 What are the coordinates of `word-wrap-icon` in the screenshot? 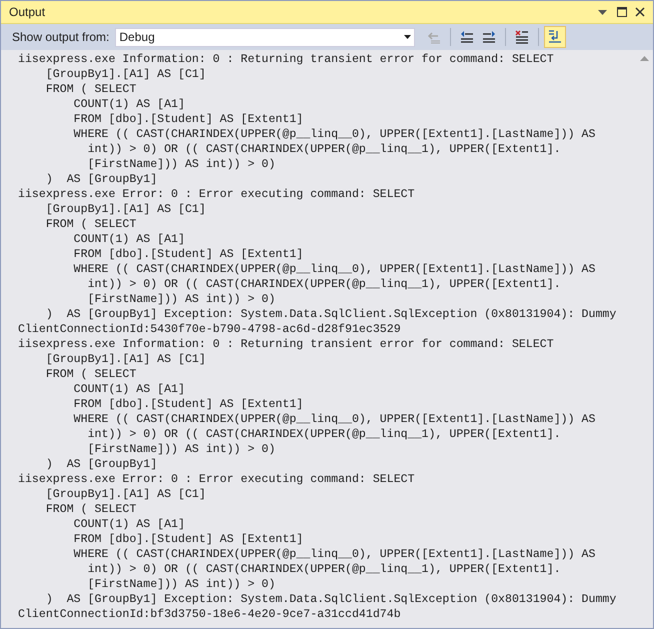 It's located at (555, 37).